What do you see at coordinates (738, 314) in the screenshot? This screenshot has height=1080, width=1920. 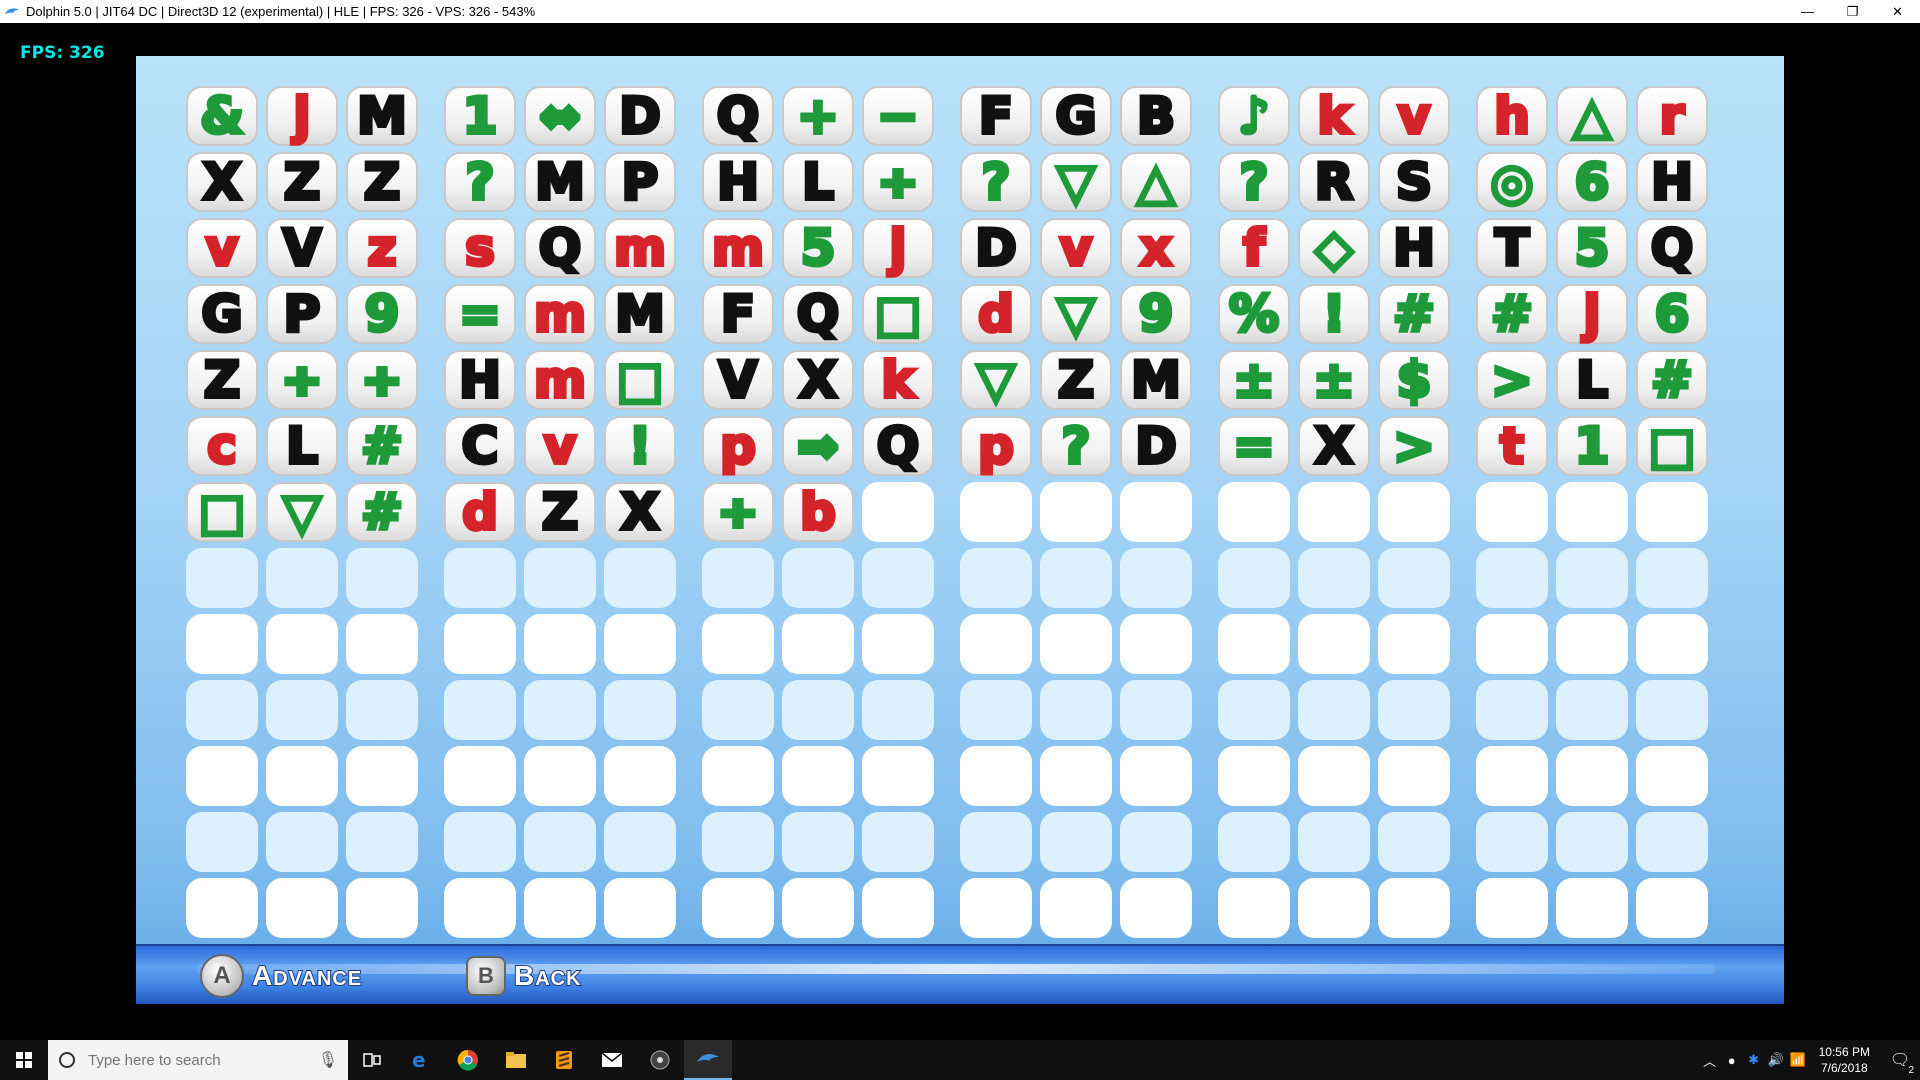 I see `symbol-tile: F` at bounding box center [738, 314].